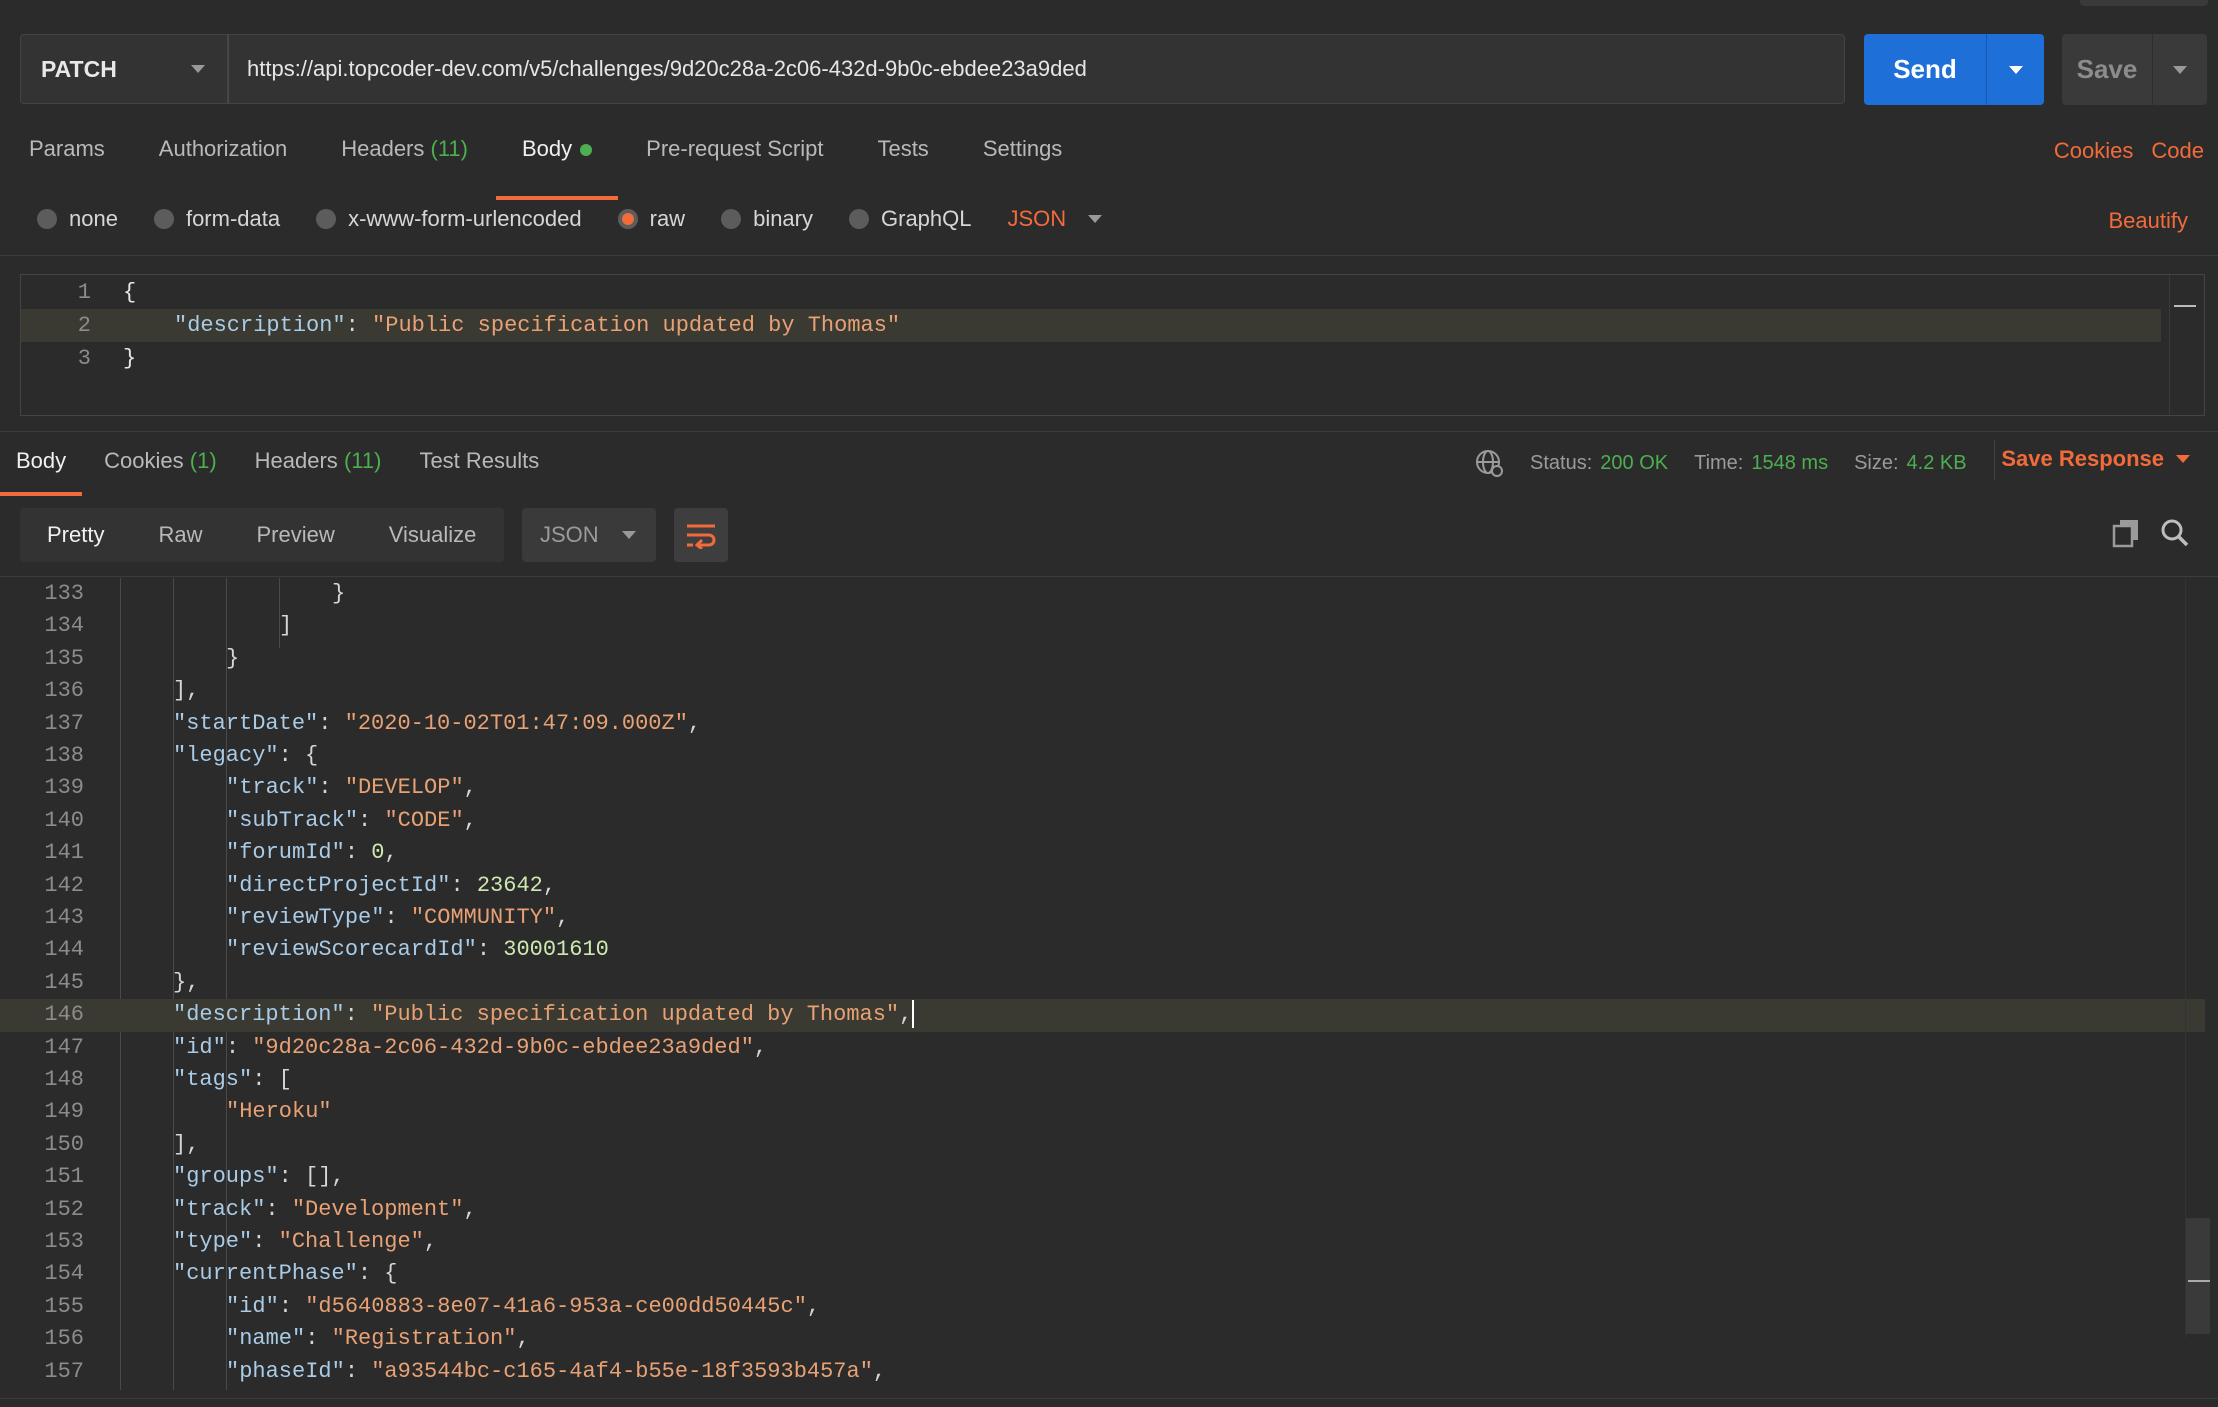 The image size is (2218, 1407). What do you see at coordinates (64, 1144) in the screenshot?
I see `line-number: 150` at bounding box center [64, 1144].